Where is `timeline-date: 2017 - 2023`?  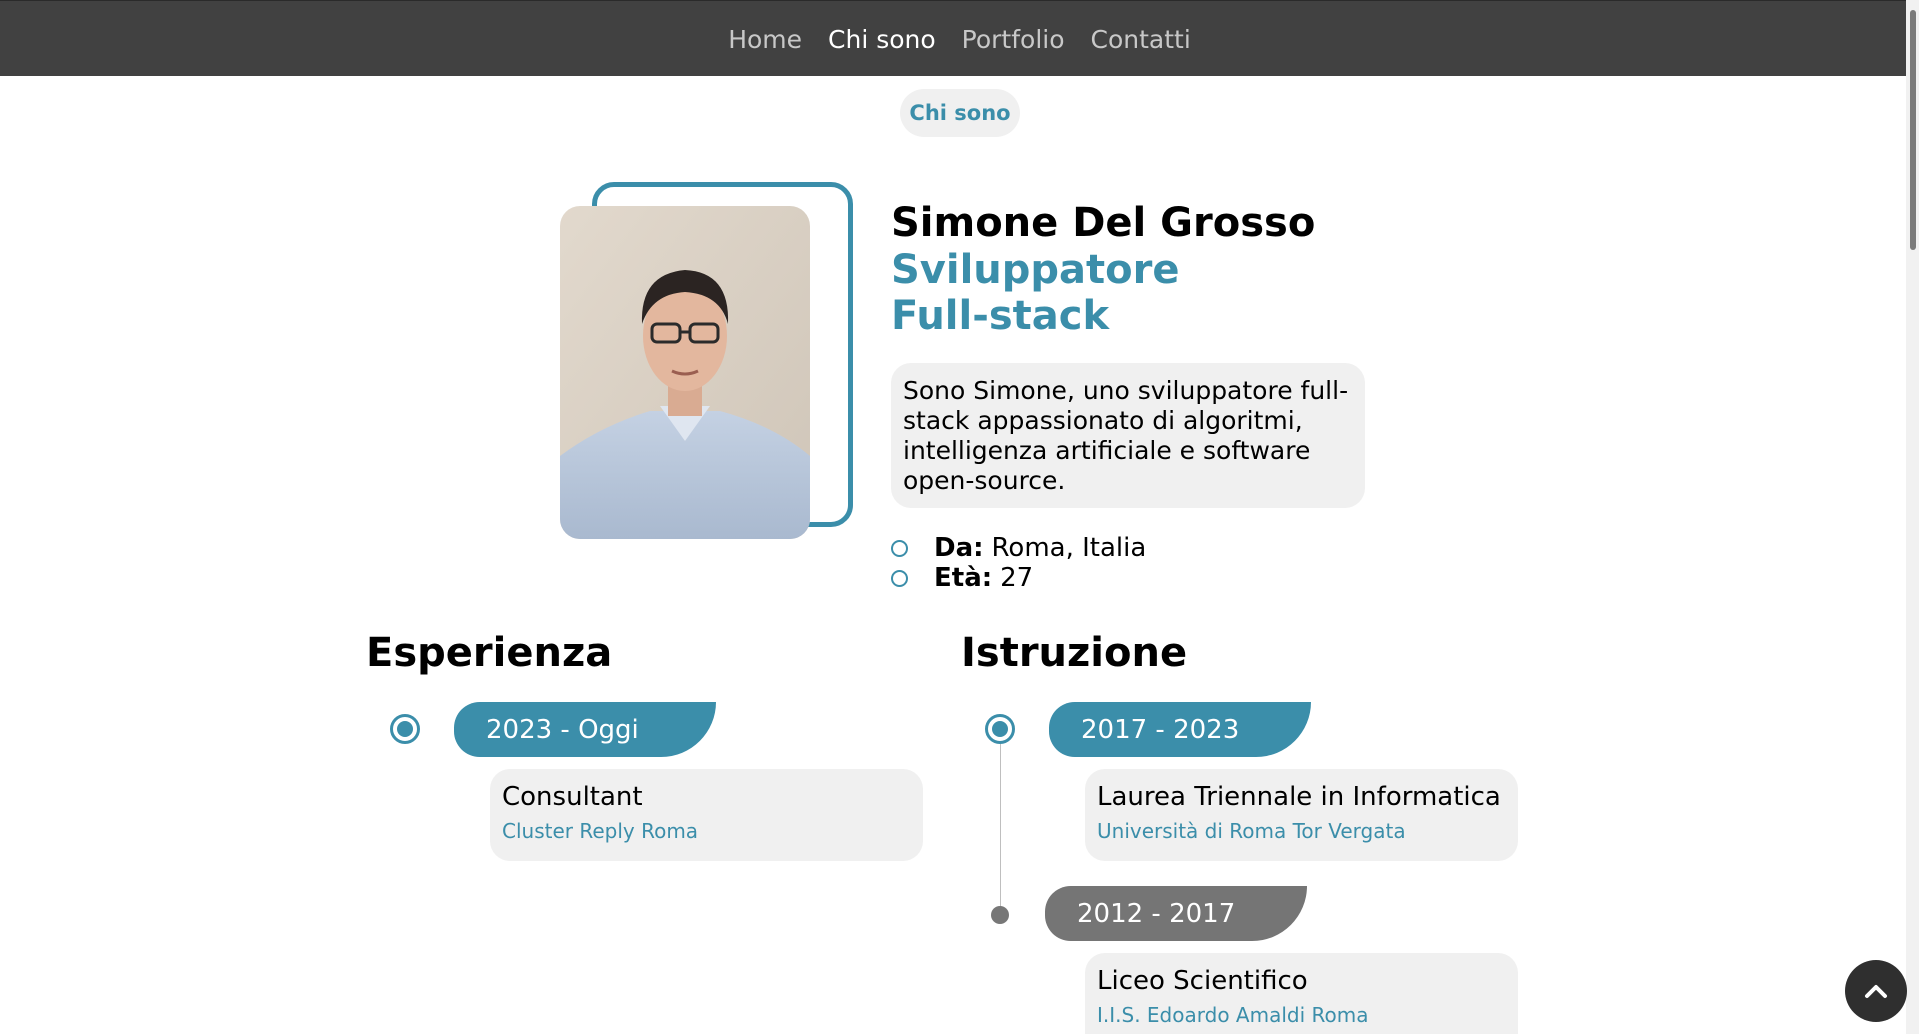
timeline-date: 2017 - 2023 is located at coordinates (1180, 729).